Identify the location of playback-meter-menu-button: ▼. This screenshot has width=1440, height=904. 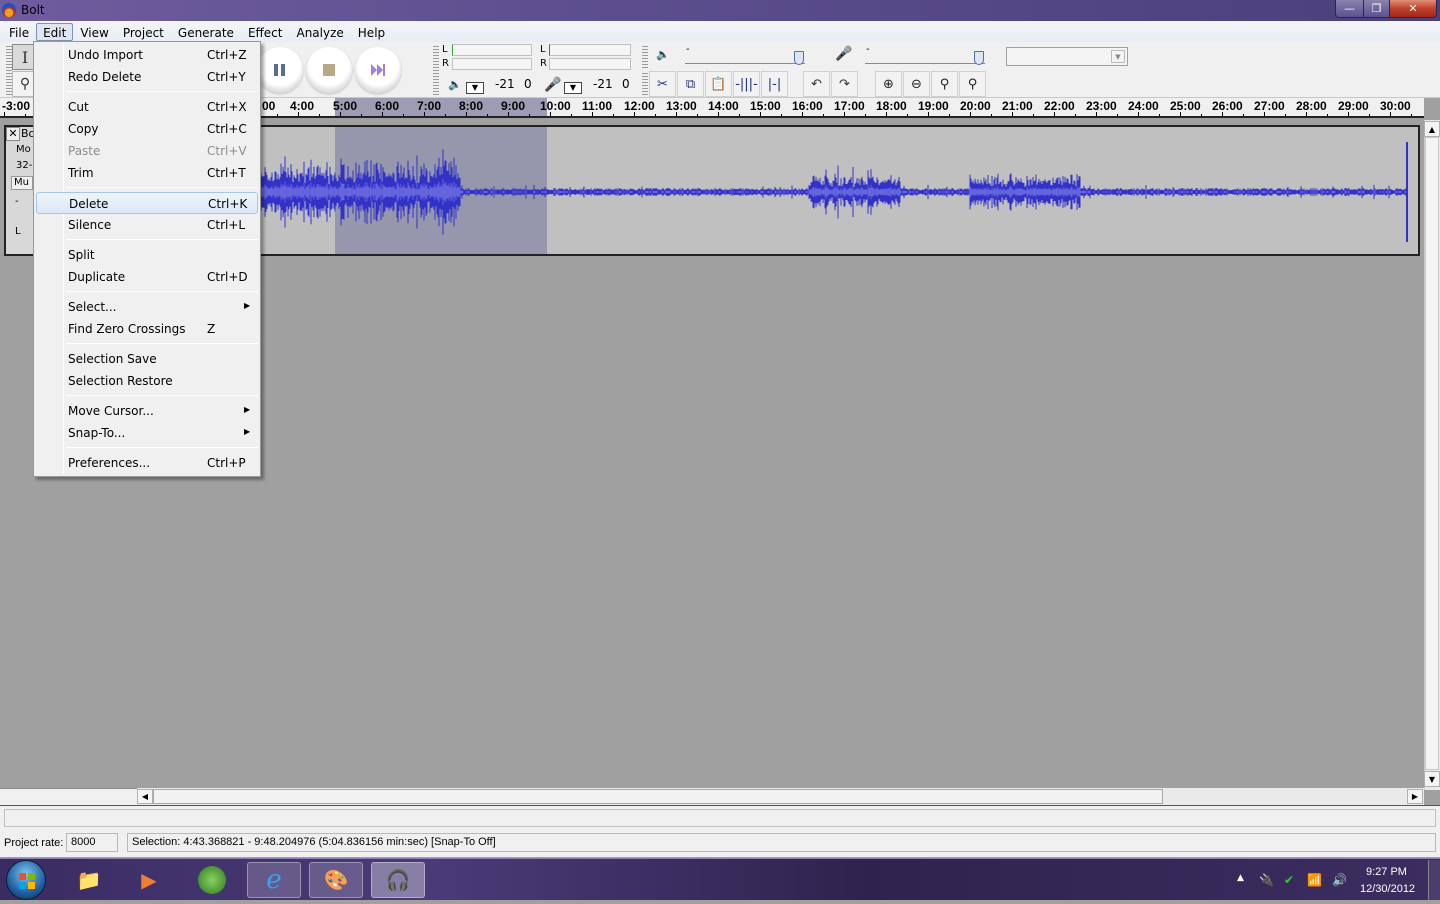
(475, 88).